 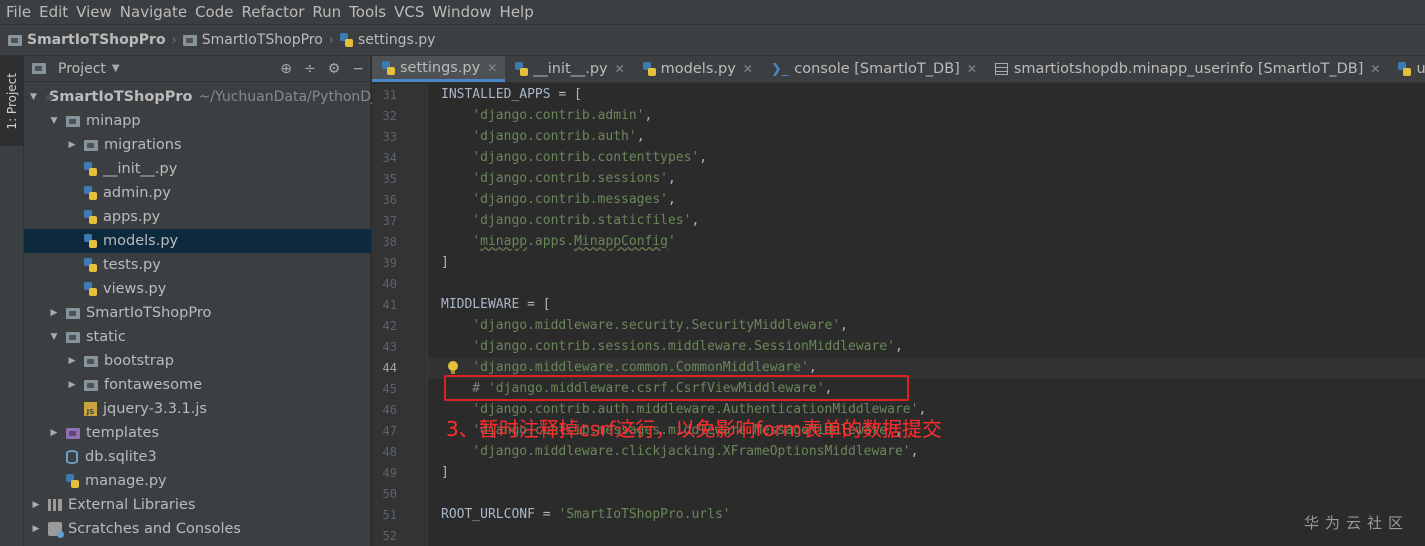 What do you see at coordinates (155, 12) in the screenshot?
I see `menu-navigate: Navigate` at bounding box center [155, 12].